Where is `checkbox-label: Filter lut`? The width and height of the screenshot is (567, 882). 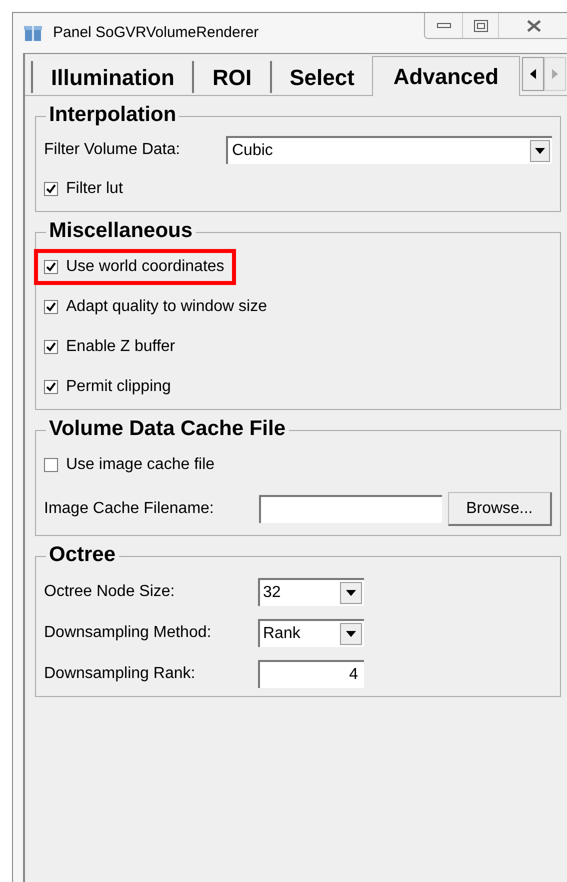 checkbox-label: Filter lut is located at coordinates (94, 189).